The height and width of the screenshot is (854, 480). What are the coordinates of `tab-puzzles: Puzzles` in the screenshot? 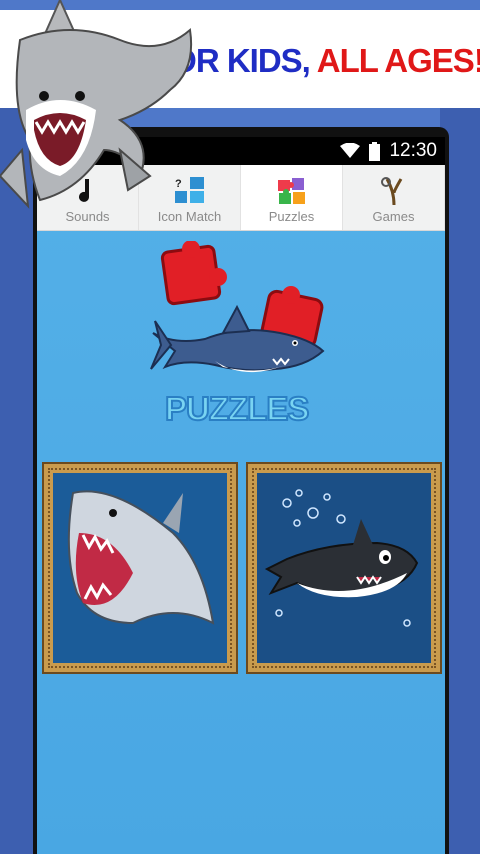 It's located at (292, 197).